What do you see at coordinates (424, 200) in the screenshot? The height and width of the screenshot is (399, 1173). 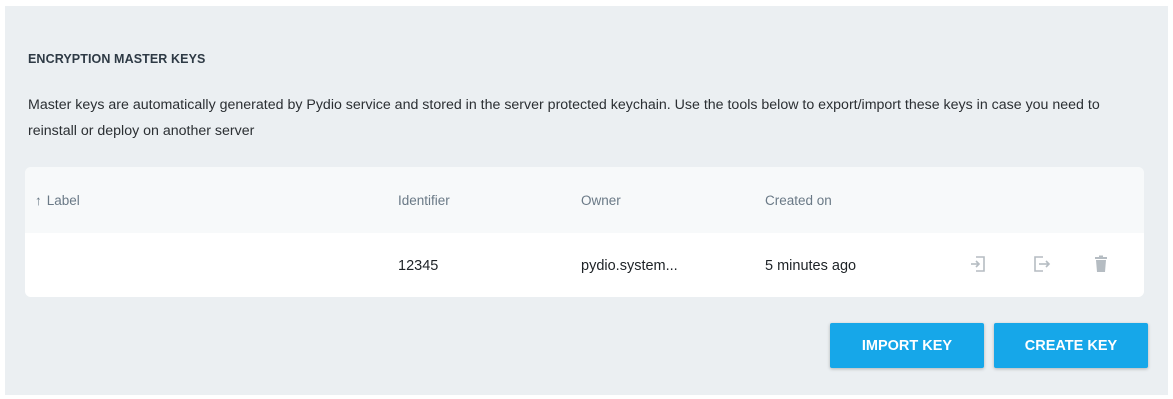 I see `column-header-identifier: Identifier` at bounding box center [424, 200].